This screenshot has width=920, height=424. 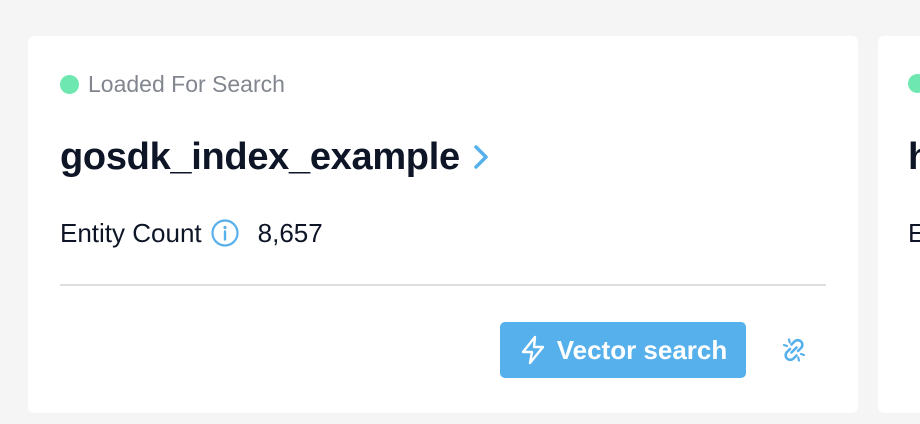 I want to click on unlink-icon, so click(x=794, y=350).